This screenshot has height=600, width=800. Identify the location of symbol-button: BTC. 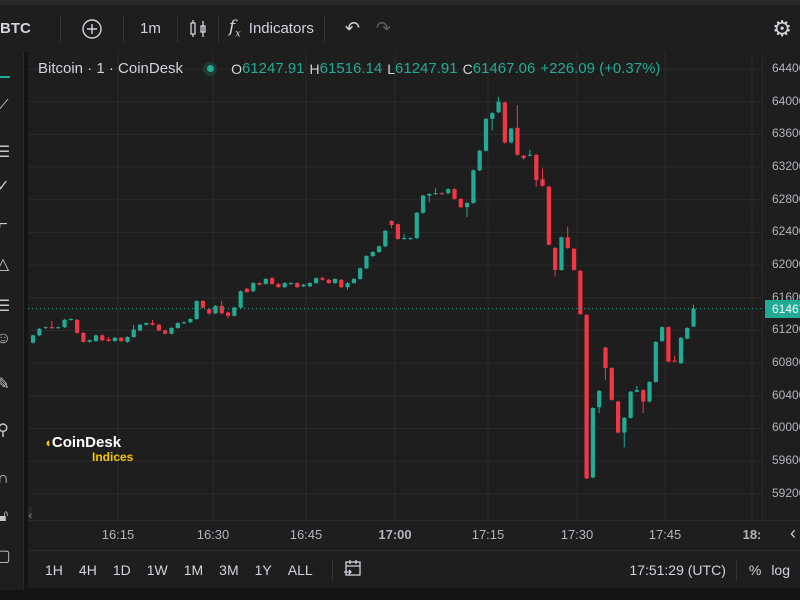
(20, 28).